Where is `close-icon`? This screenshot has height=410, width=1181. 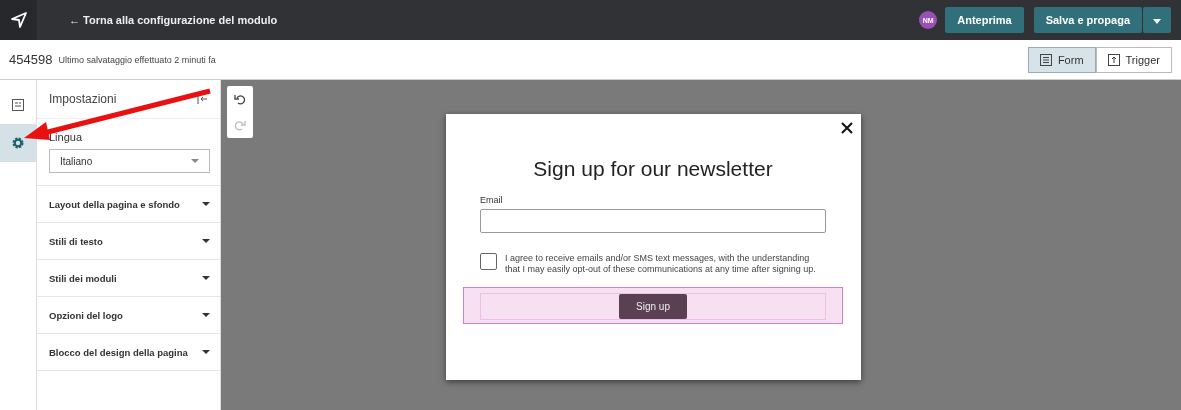 close-icon is located at coordinates (846, 128).